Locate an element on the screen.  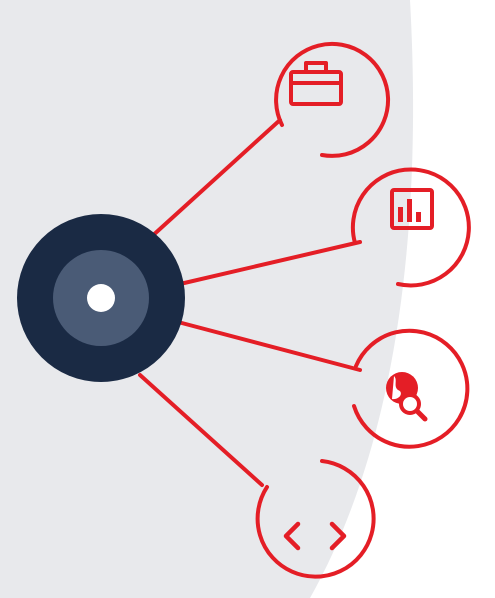
hub-center-dot is located at coordinates (101, 298).